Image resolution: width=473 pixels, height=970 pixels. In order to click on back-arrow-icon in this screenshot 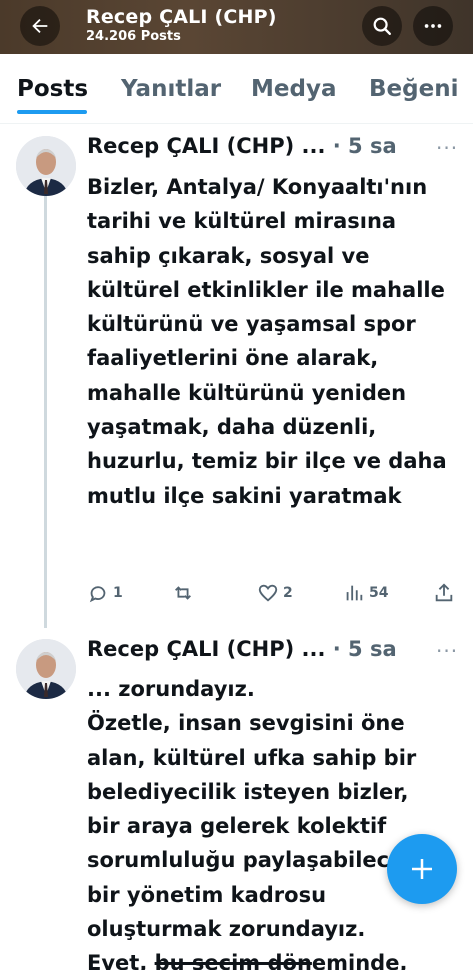, I will do `click(40, 26)`.